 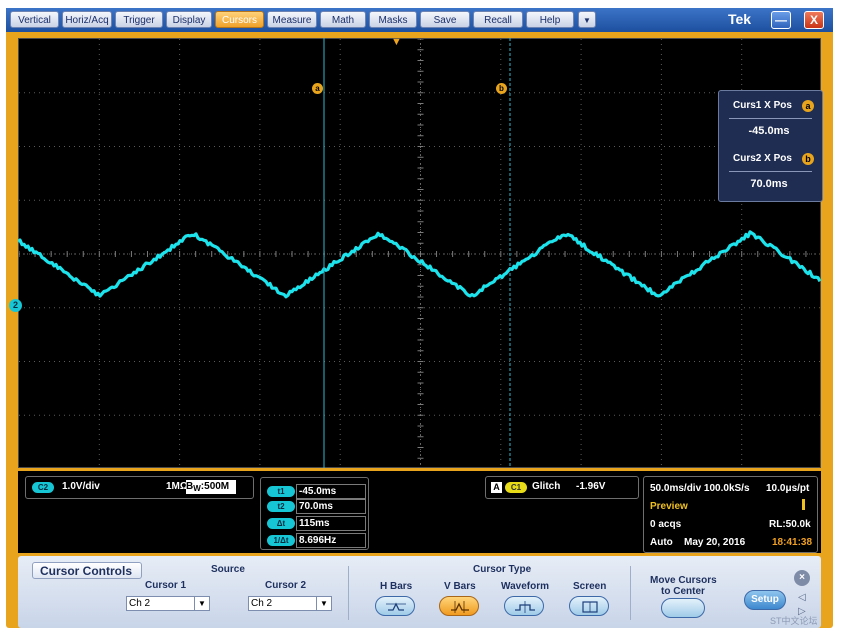 I want to click on screen-cursor-button, so click(x=589, y=606).